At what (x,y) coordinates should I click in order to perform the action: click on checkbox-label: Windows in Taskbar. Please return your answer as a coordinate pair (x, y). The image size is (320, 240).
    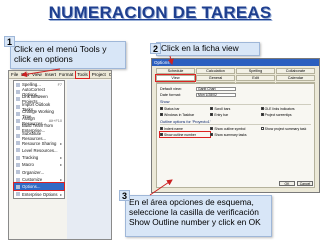
    Looking at the image, I should click on (179, 114).